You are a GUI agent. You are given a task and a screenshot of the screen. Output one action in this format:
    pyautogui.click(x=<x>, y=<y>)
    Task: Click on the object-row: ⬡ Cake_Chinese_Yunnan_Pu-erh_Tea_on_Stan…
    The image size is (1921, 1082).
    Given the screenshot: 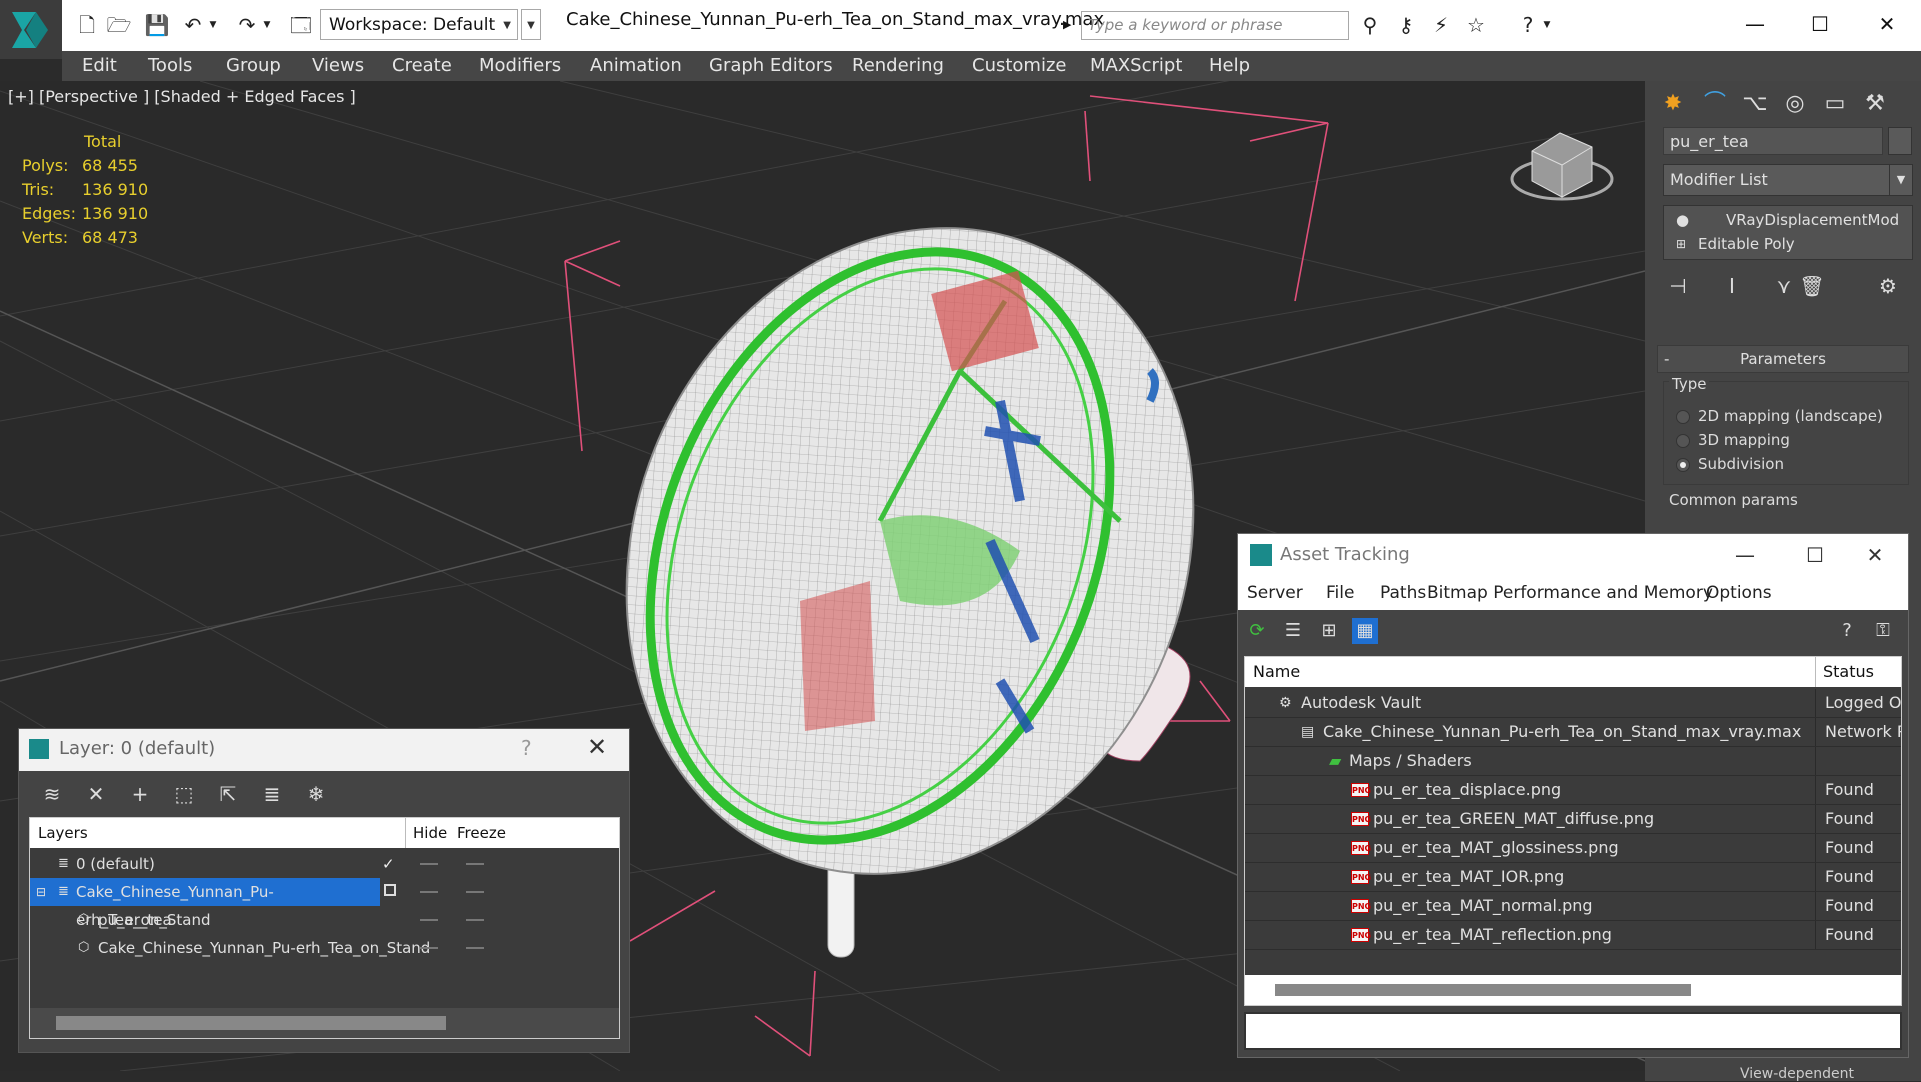 What is the action you would take?
    pyautogui.click(x=324, y=948)
    